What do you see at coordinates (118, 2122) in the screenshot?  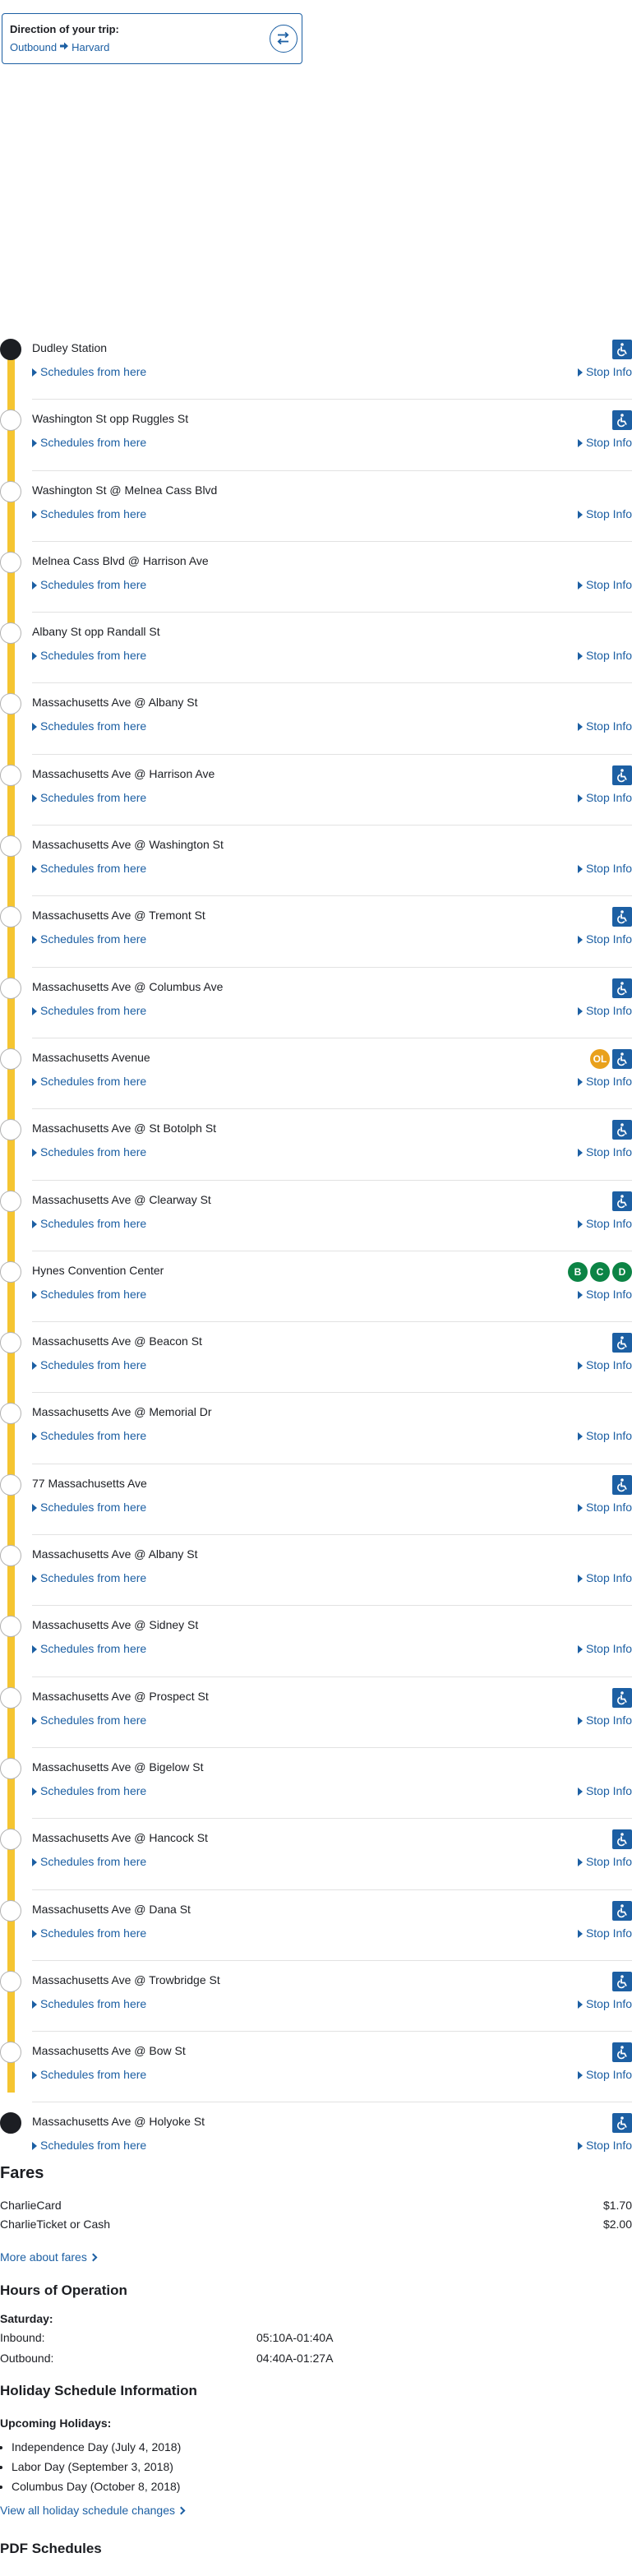 I see `stop-name: Massachusetts Ave @ Holyoke St` at bounding box center [118, 2122].